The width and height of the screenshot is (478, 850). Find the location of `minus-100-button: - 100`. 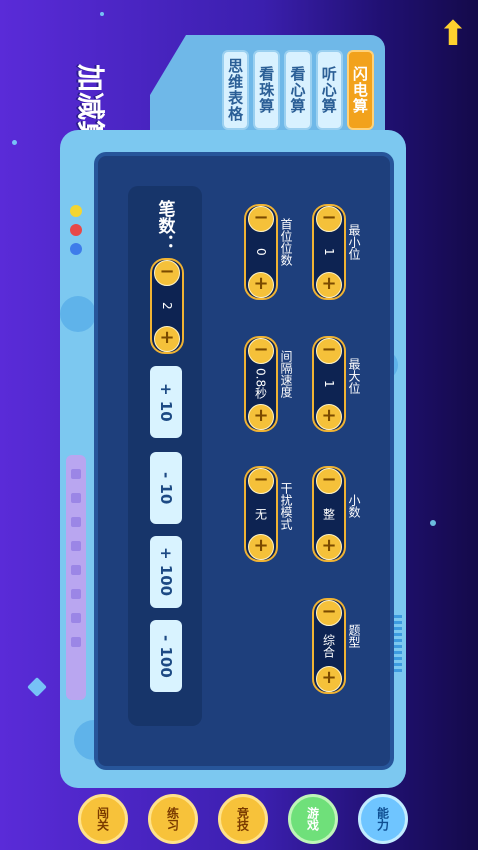

minus-100-button: - 100 is located at coordinates (166, 656).